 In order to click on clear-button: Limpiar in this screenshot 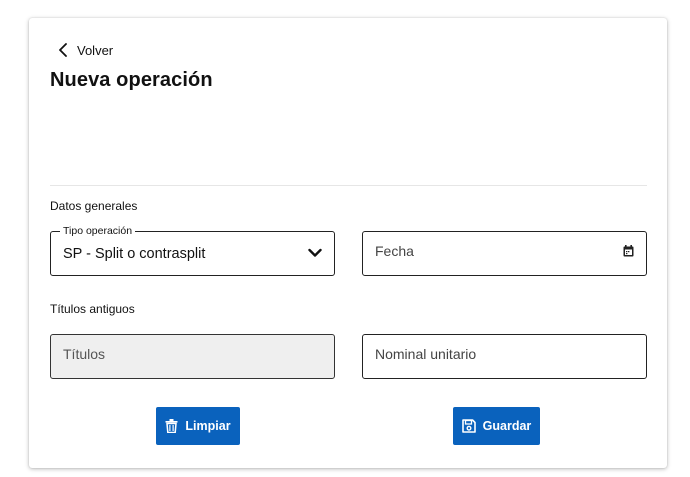, I will do `click(198, 426)`.